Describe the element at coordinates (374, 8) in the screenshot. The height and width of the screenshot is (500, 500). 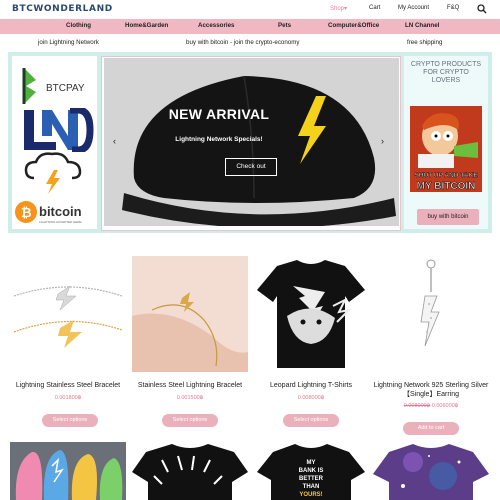
I see `cart-link: Cart` at that location.